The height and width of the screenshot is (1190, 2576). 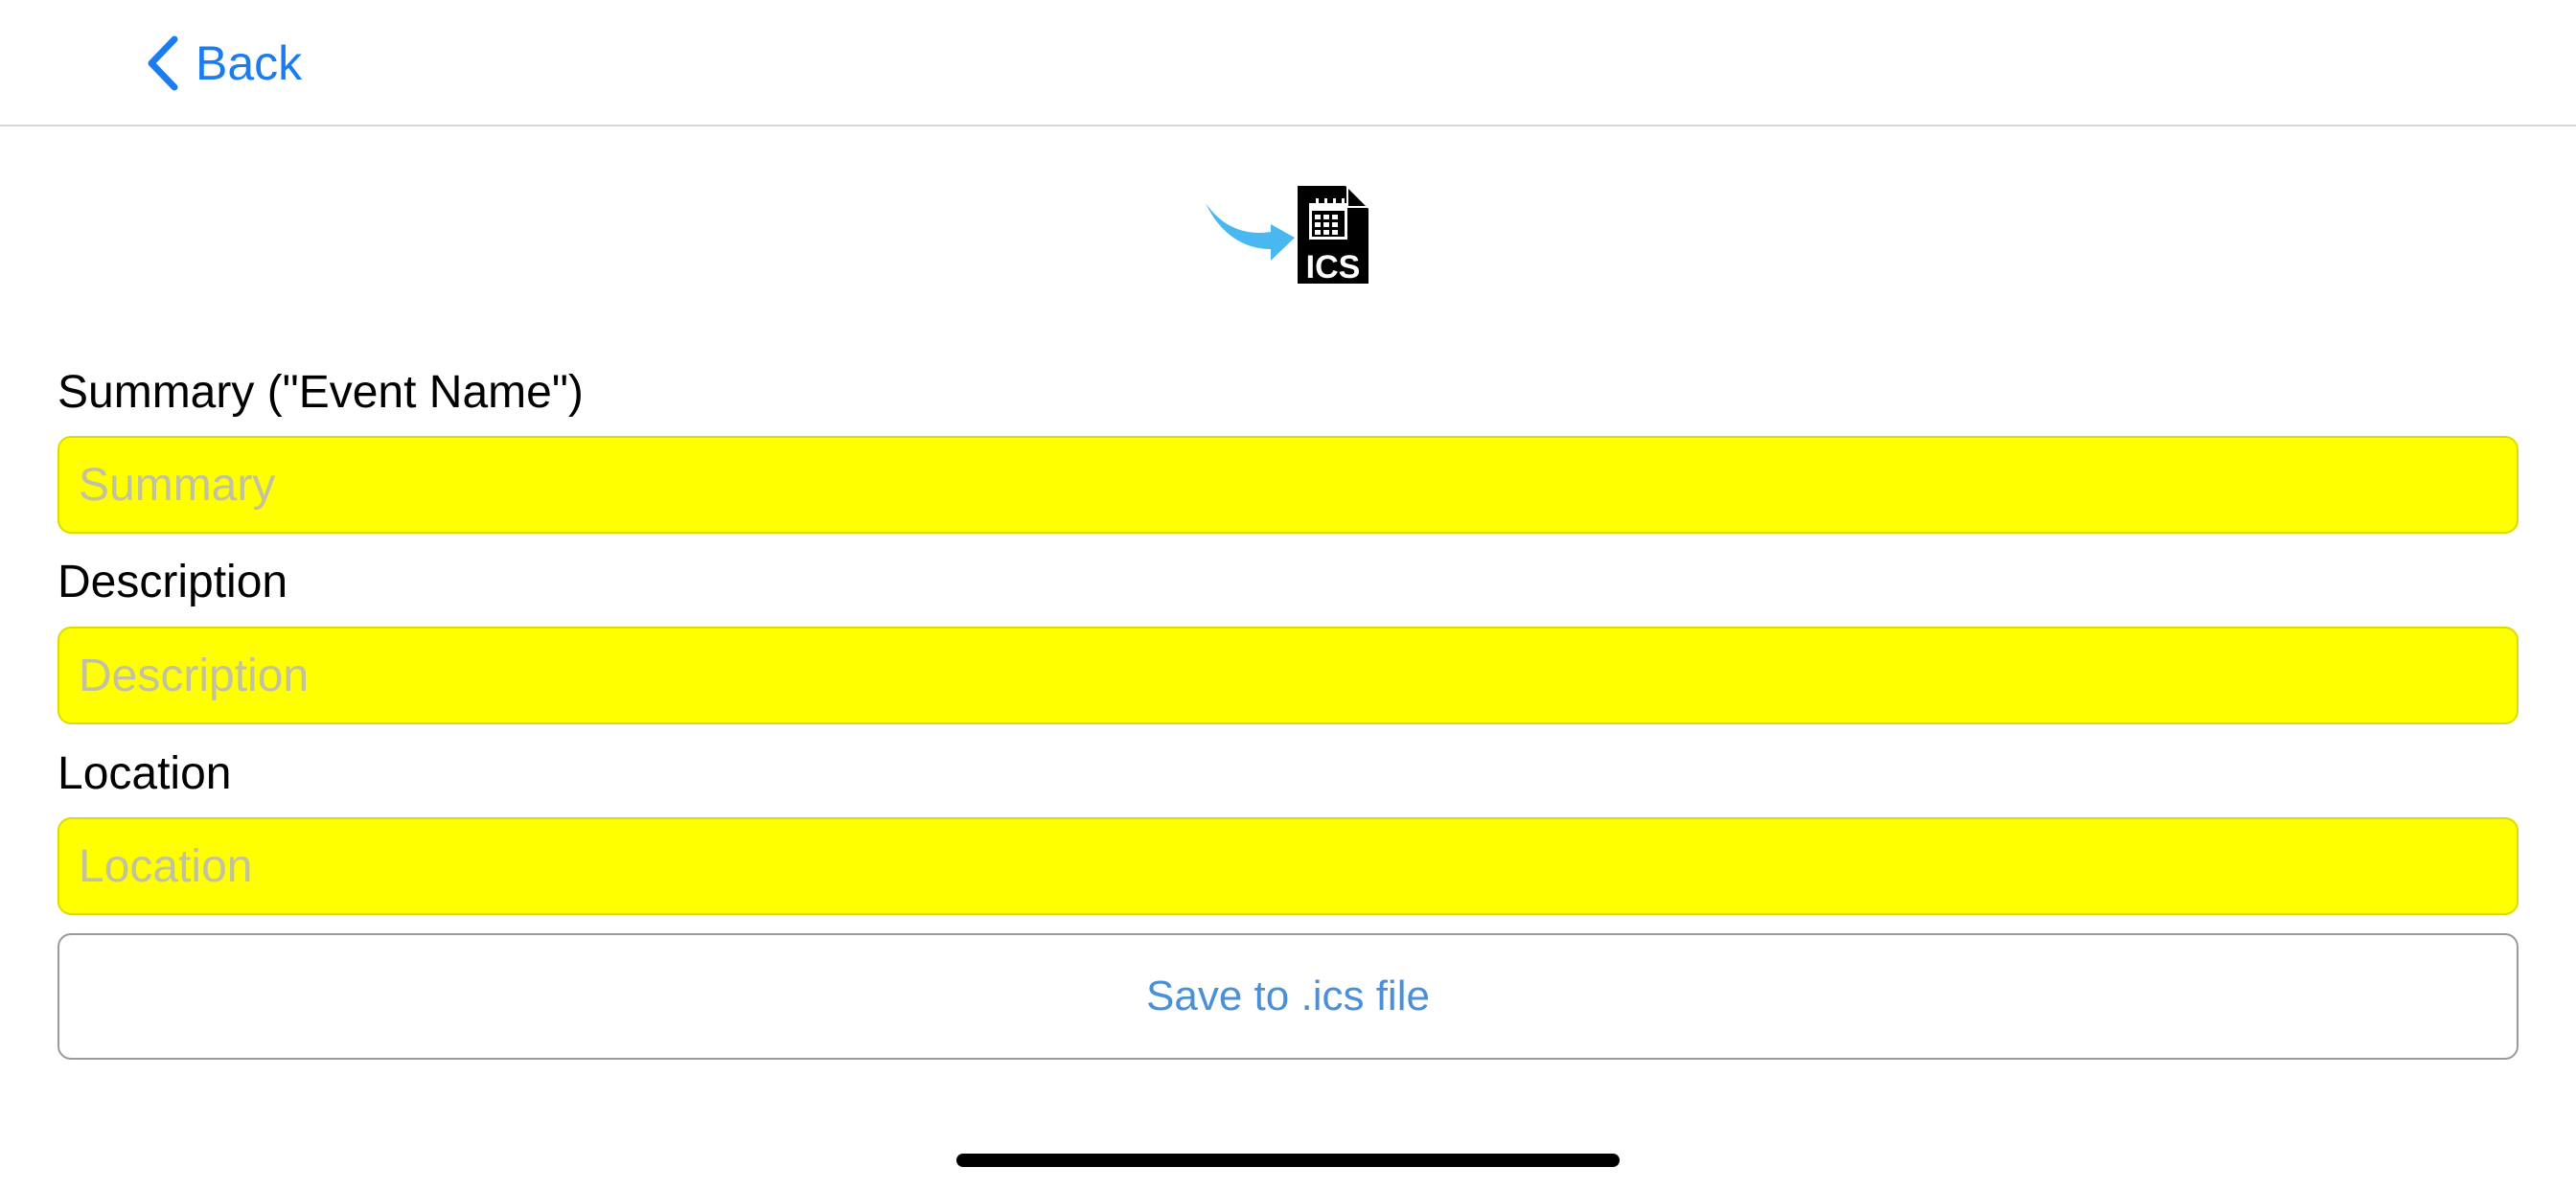 I want to click on summary-input, so click(x=1288, y=485).